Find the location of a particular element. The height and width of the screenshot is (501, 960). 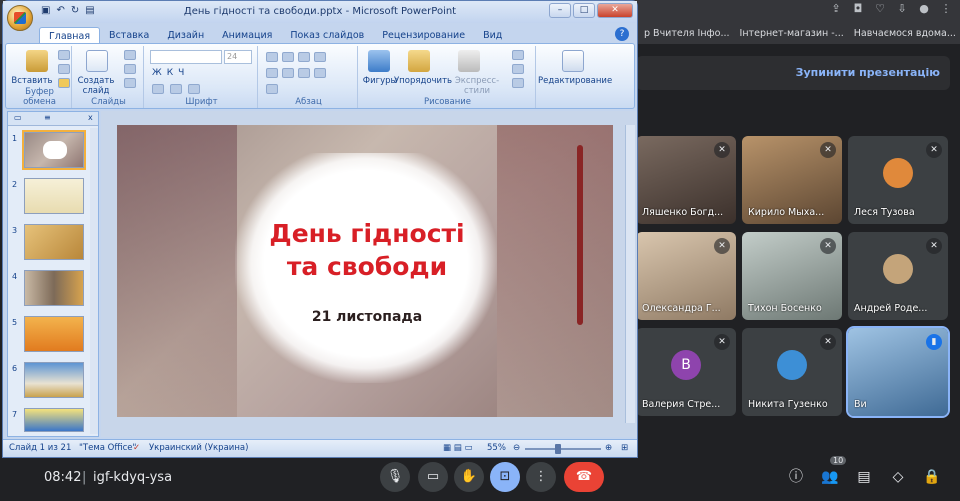

activities-icon: ◇ is located at coordinates (898, 477).